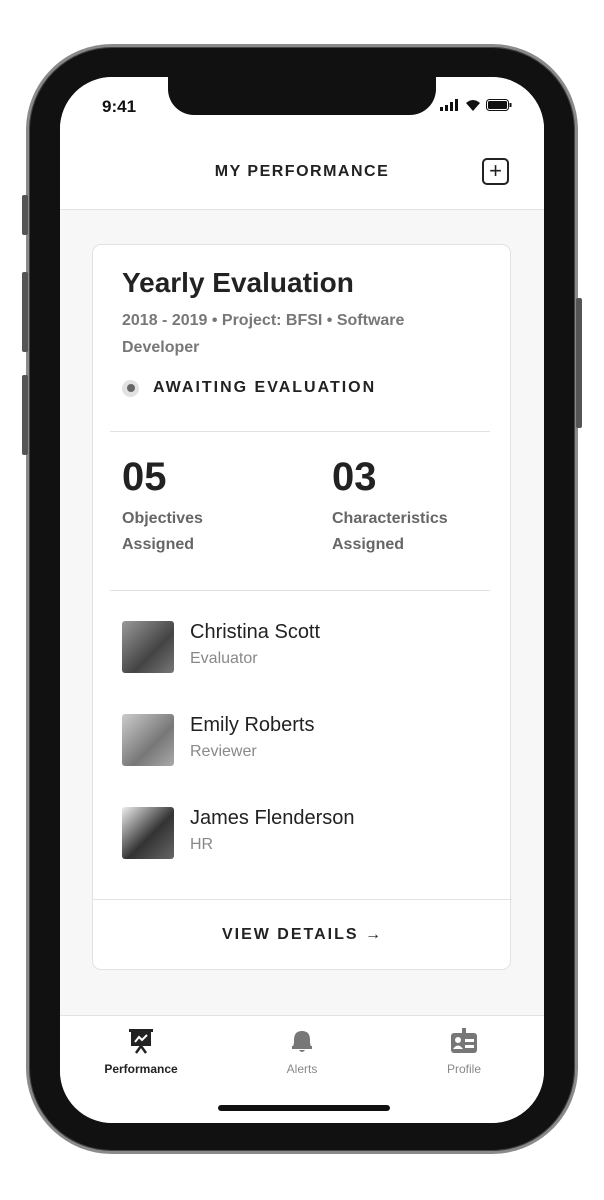 This screenshot has width=604, height=1200. Describe the element at coordinates (463, 1069) in the screenshot. I see `tab-label: Profile` at that location.